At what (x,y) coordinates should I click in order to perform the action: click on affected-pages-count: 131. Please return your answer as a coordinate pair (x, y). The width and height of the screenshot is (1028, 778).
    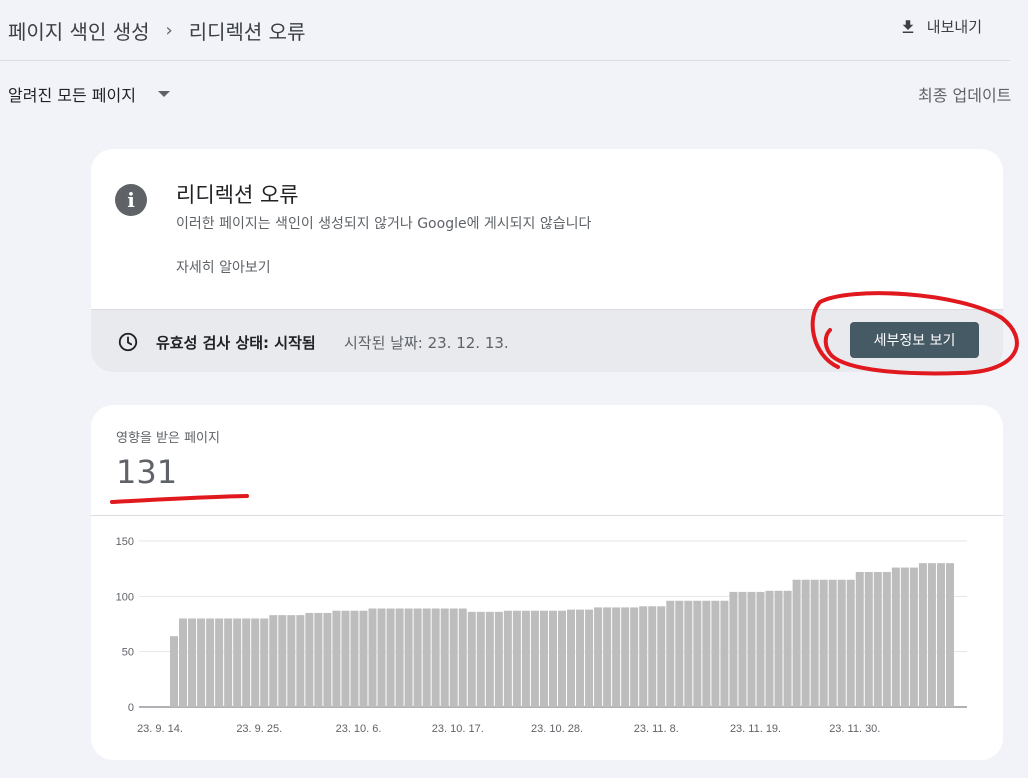
    Looking at the image, I should click on (147, 472).